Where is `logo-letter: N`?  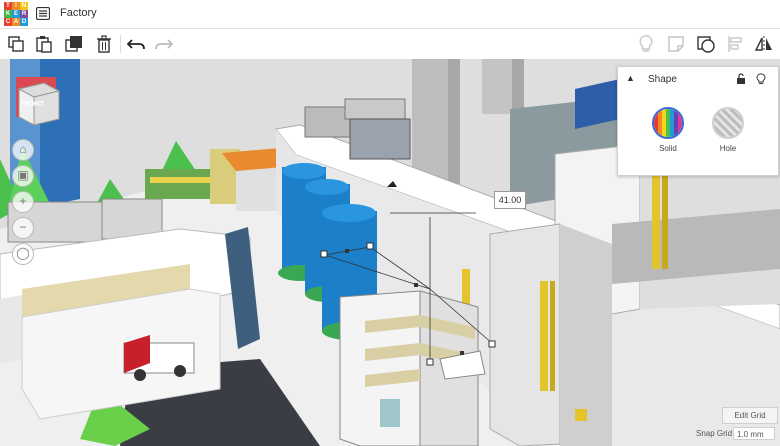
logo-letter: N is located at coordinates (24, 6).